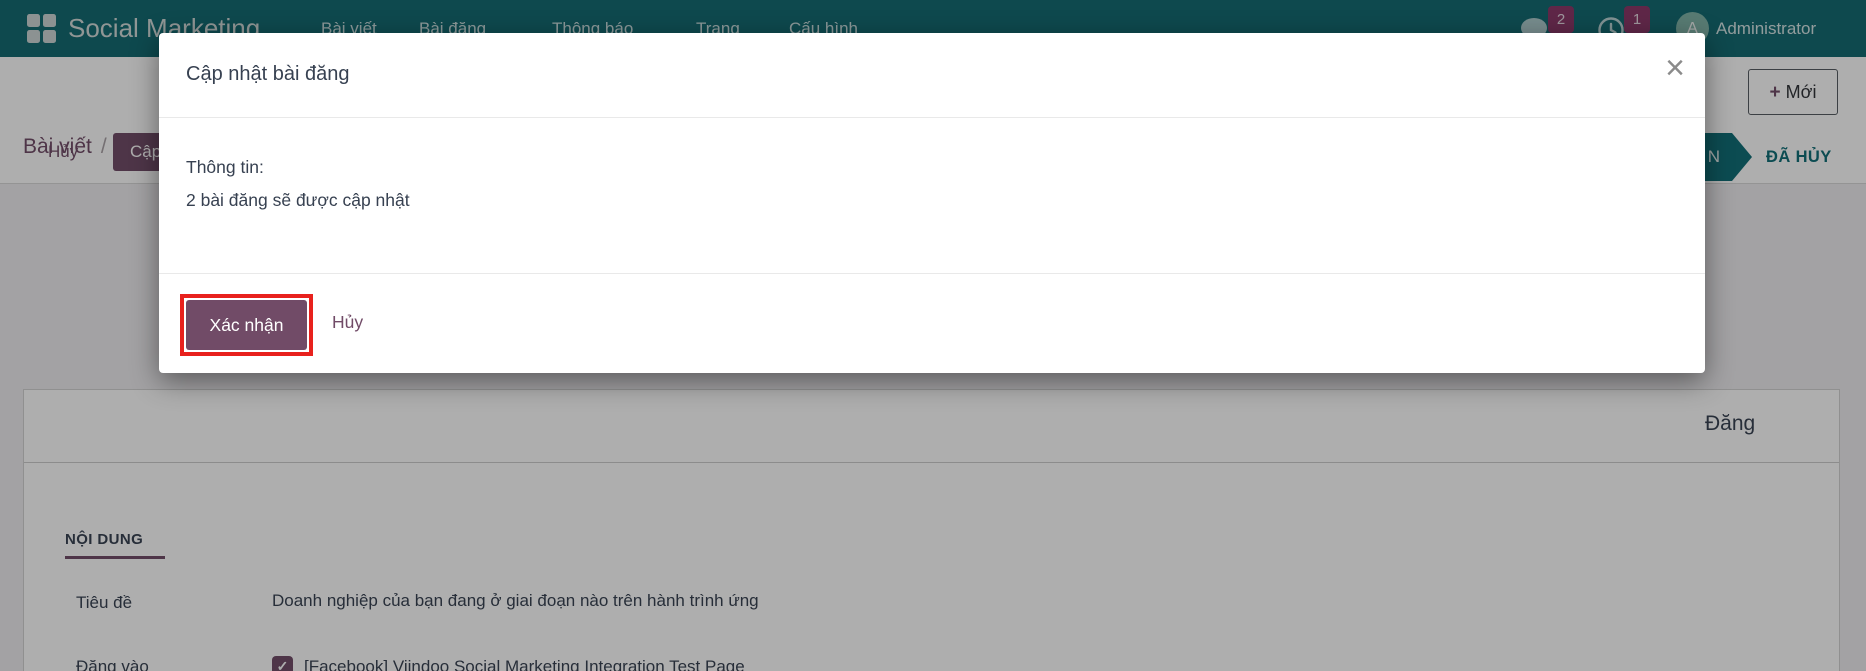 This screenshot has width=1866, height=671. What do you see at coordinates (1675, 68) in the screenshot?
I see `close-icon: ×` at bounding box center [1675, 68].